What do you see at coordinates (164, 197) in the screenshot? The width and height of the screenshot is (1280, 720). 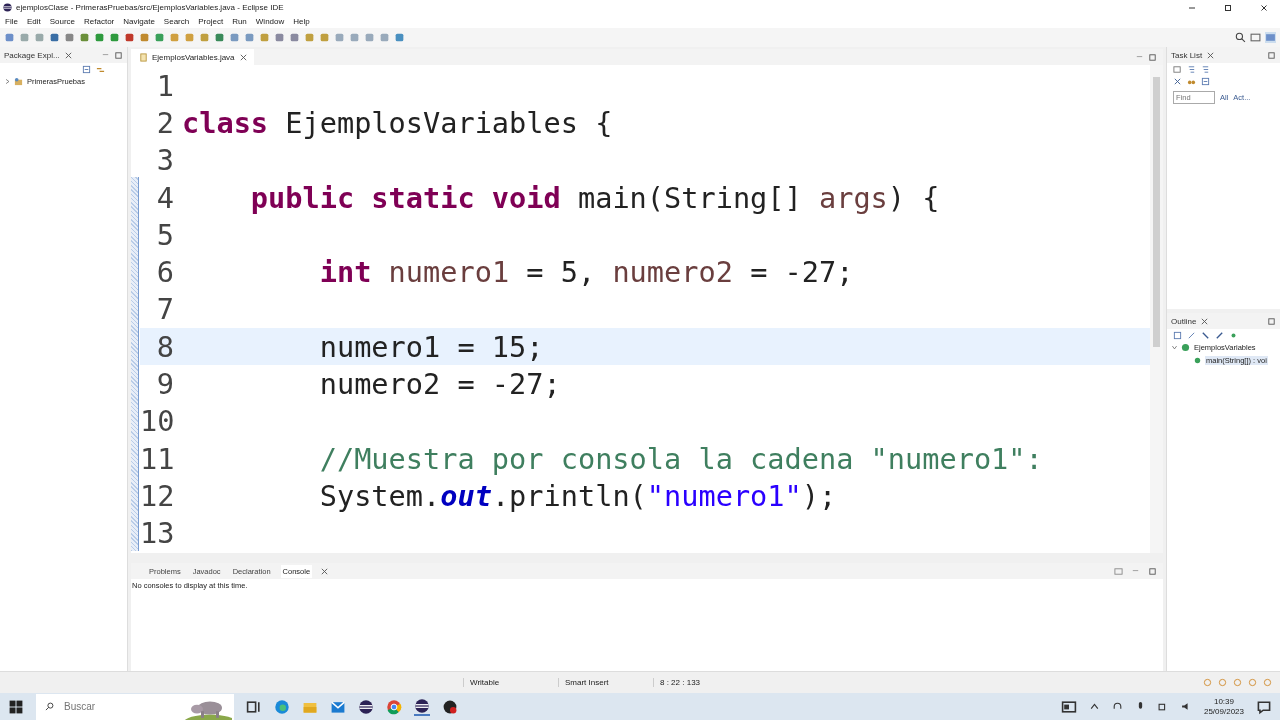 I see `line-number: 4` at bounding box center [164, 197].